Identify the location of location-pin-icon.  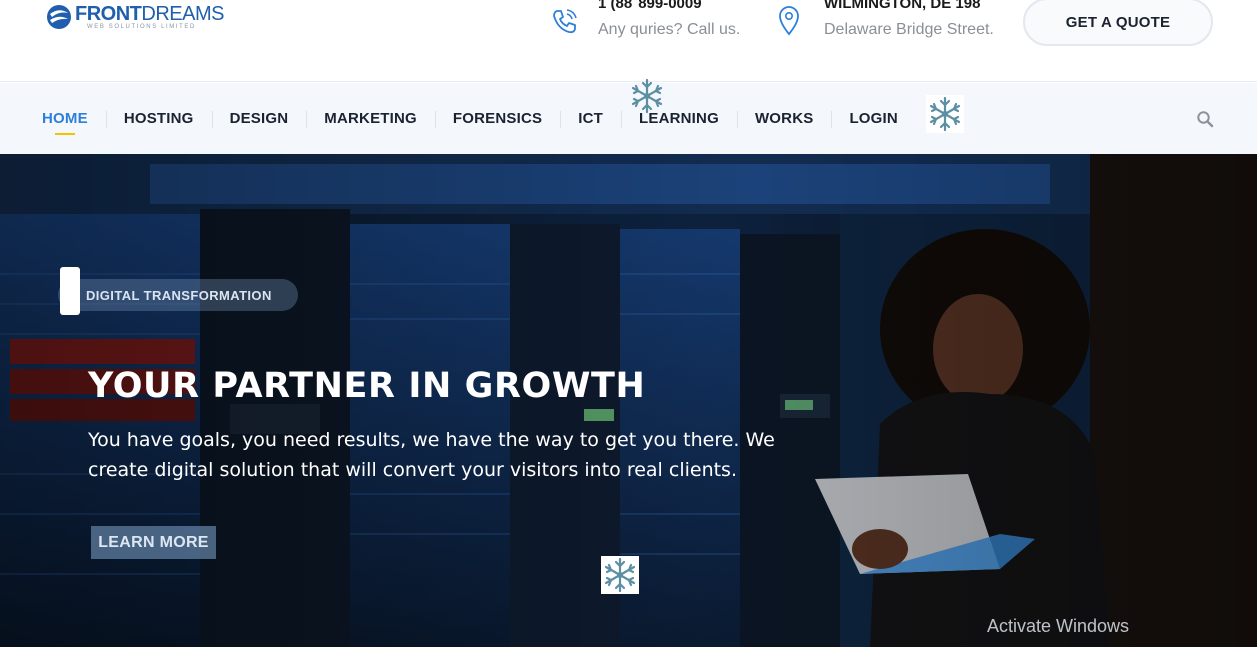
(789, 21).